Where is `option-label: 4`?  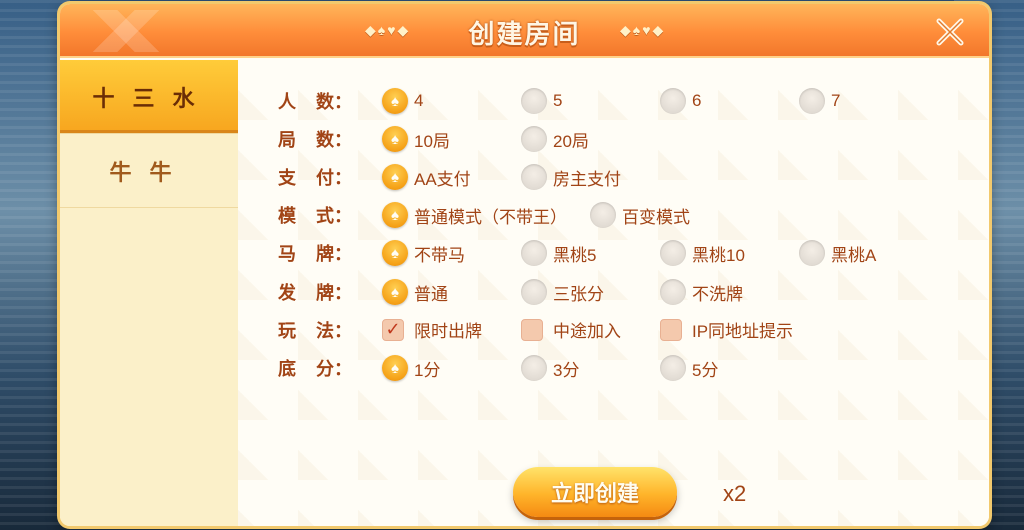 option-label: 4 is located at coordinates (419, 100).